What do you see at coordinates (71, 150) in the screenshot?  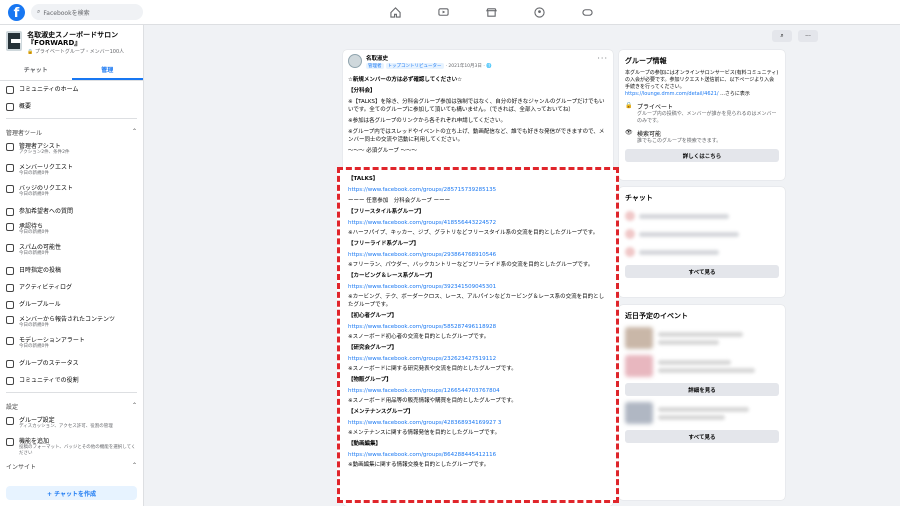 I see `sidebar-item-assist: 管理者アシスト アクション2件、条件2件` at bounding box center [71, 150].